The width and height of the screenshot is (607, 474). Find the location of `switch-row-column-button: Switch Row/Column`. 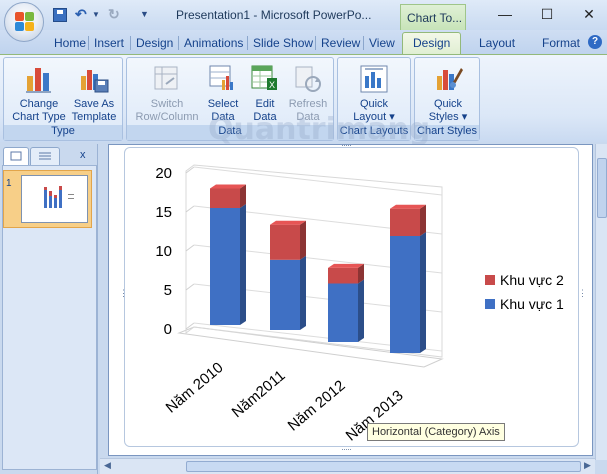

switch-row-column-button: Switch Row/Column is located at coordinates (167, 94).